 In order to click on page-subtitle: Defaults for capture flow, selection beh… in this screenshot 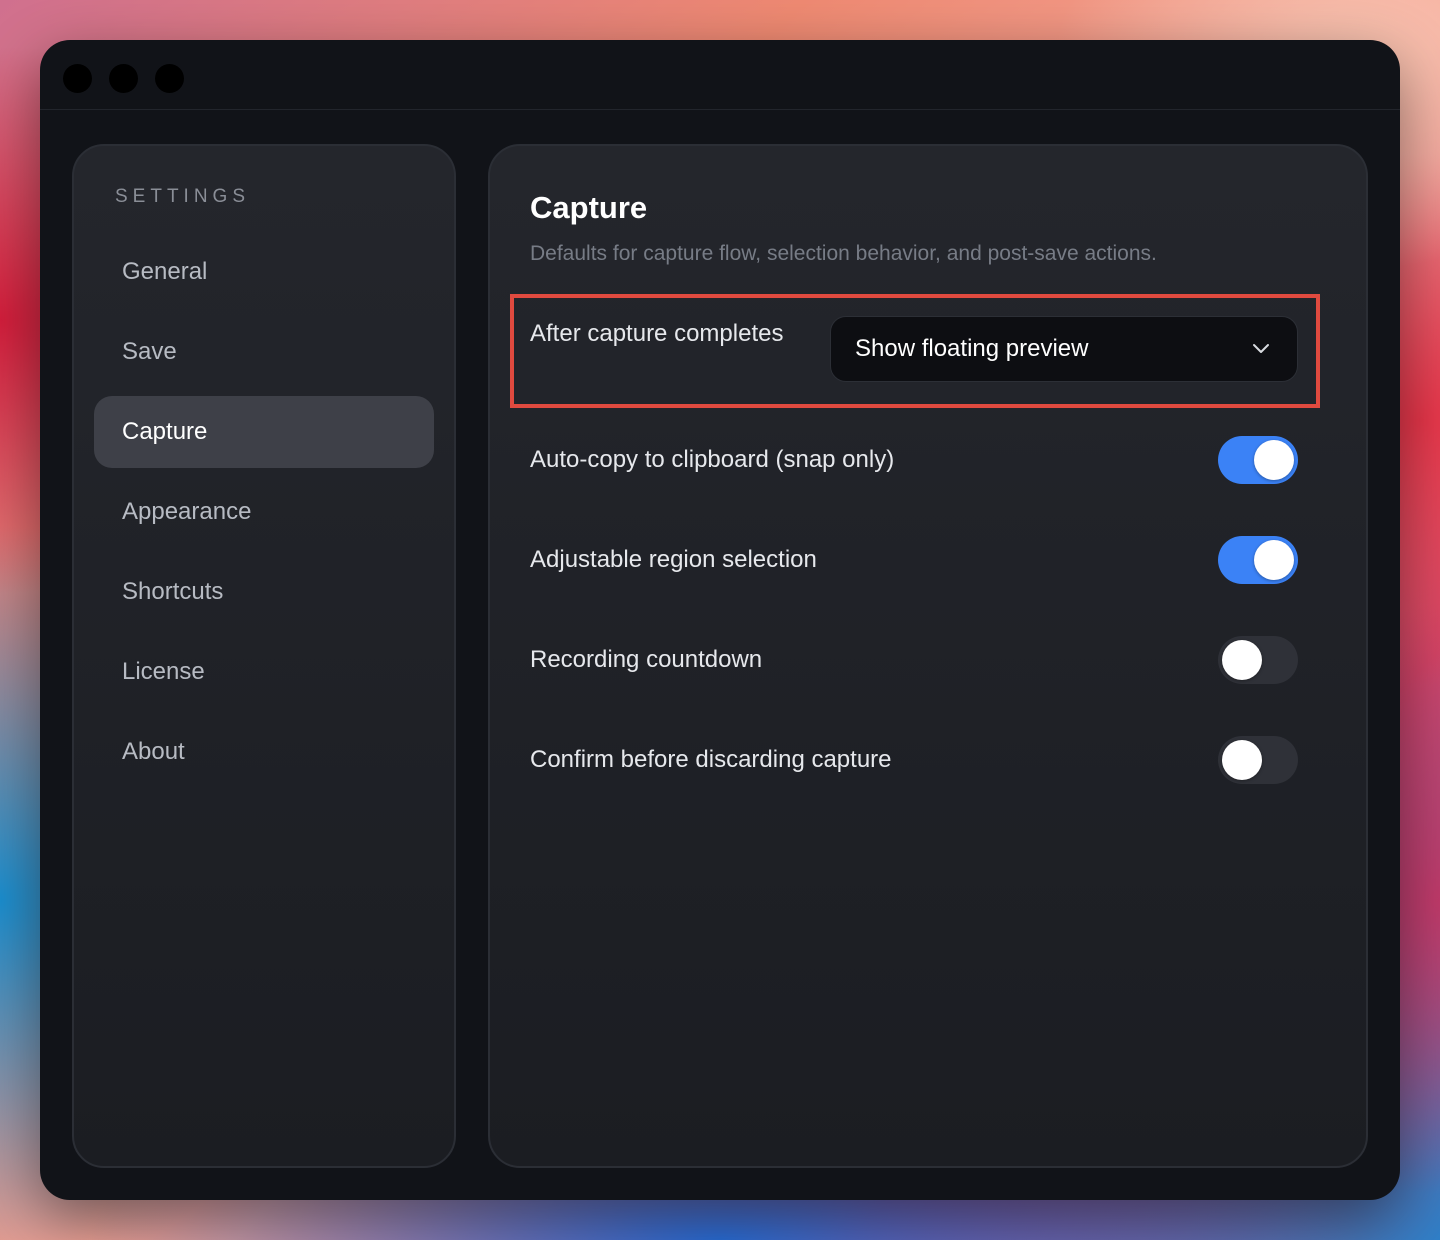, I will do `click(843, 253)`.